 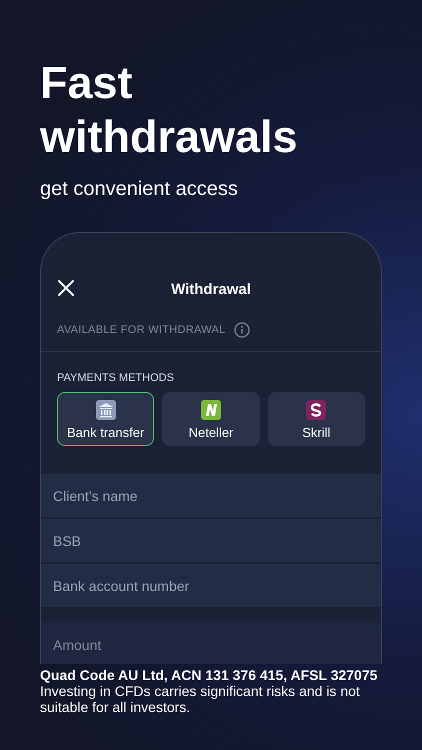 What do you see at coordinates (115, 378) in the screenshot?
I see `section-label: PAYMENTS METHODS` at bounding box center [115, 378].